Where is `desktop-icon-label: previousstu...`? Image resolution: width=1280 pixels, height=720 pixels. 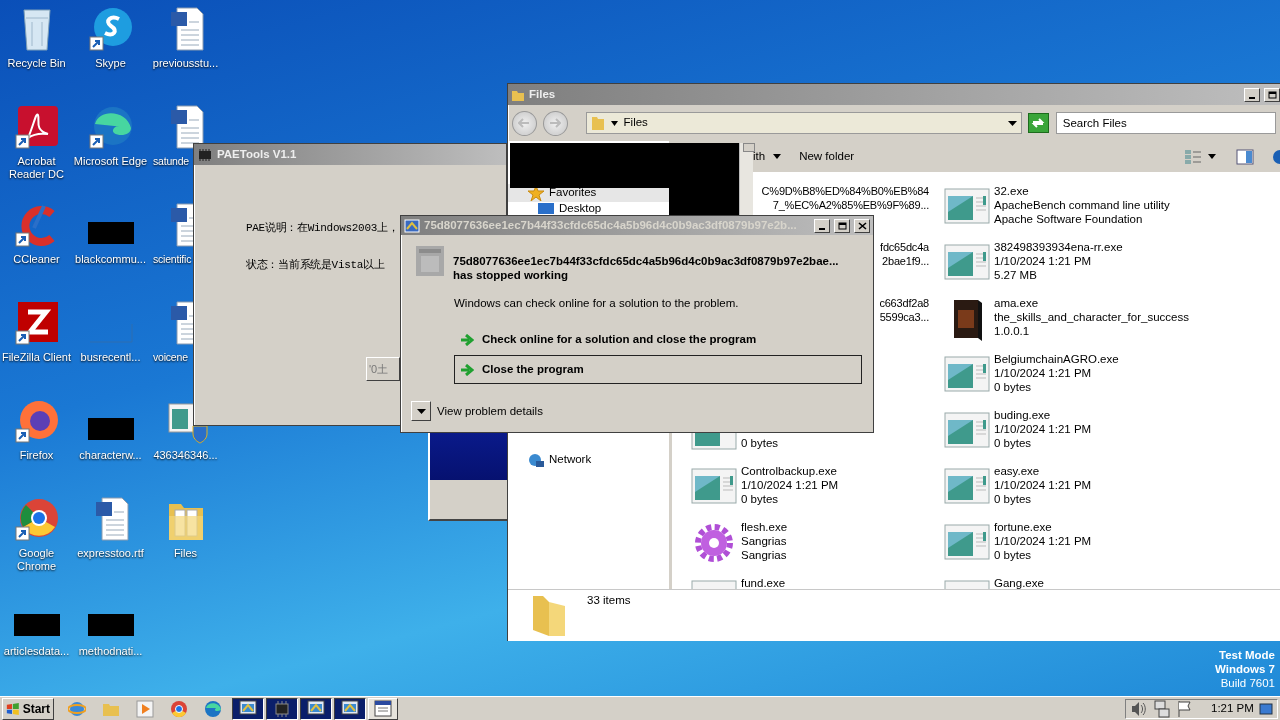 desktop-icon-label: previousstu... is located at coordinates (185, 63).